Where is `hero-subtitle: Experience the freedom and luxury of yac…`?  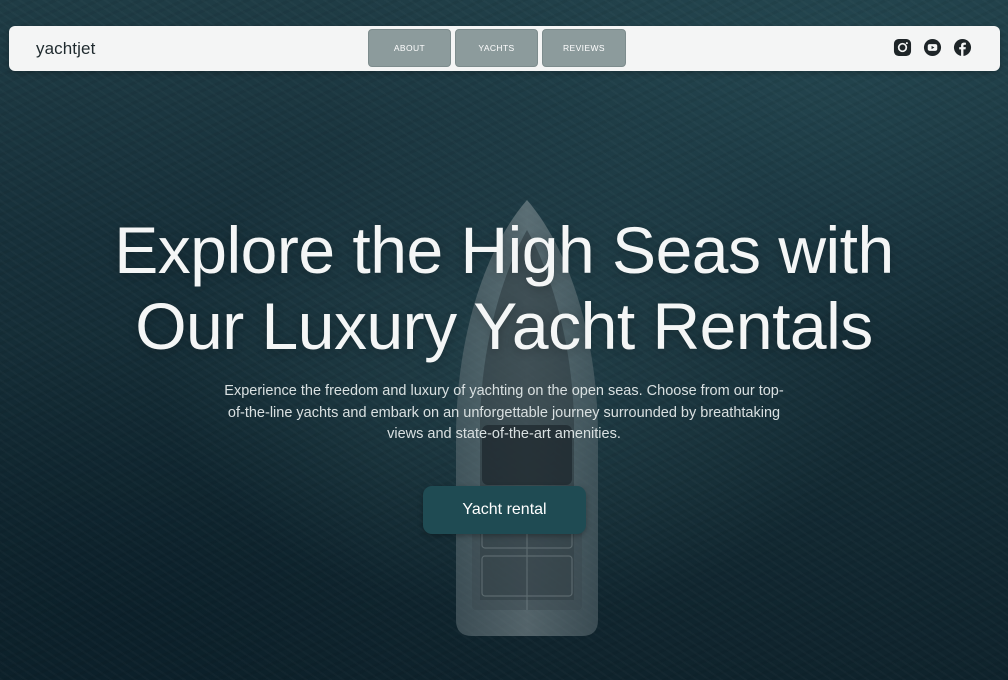
hero-subtitle: Experience the freedom and luxury of yac… is located at coordinates (504, 412).